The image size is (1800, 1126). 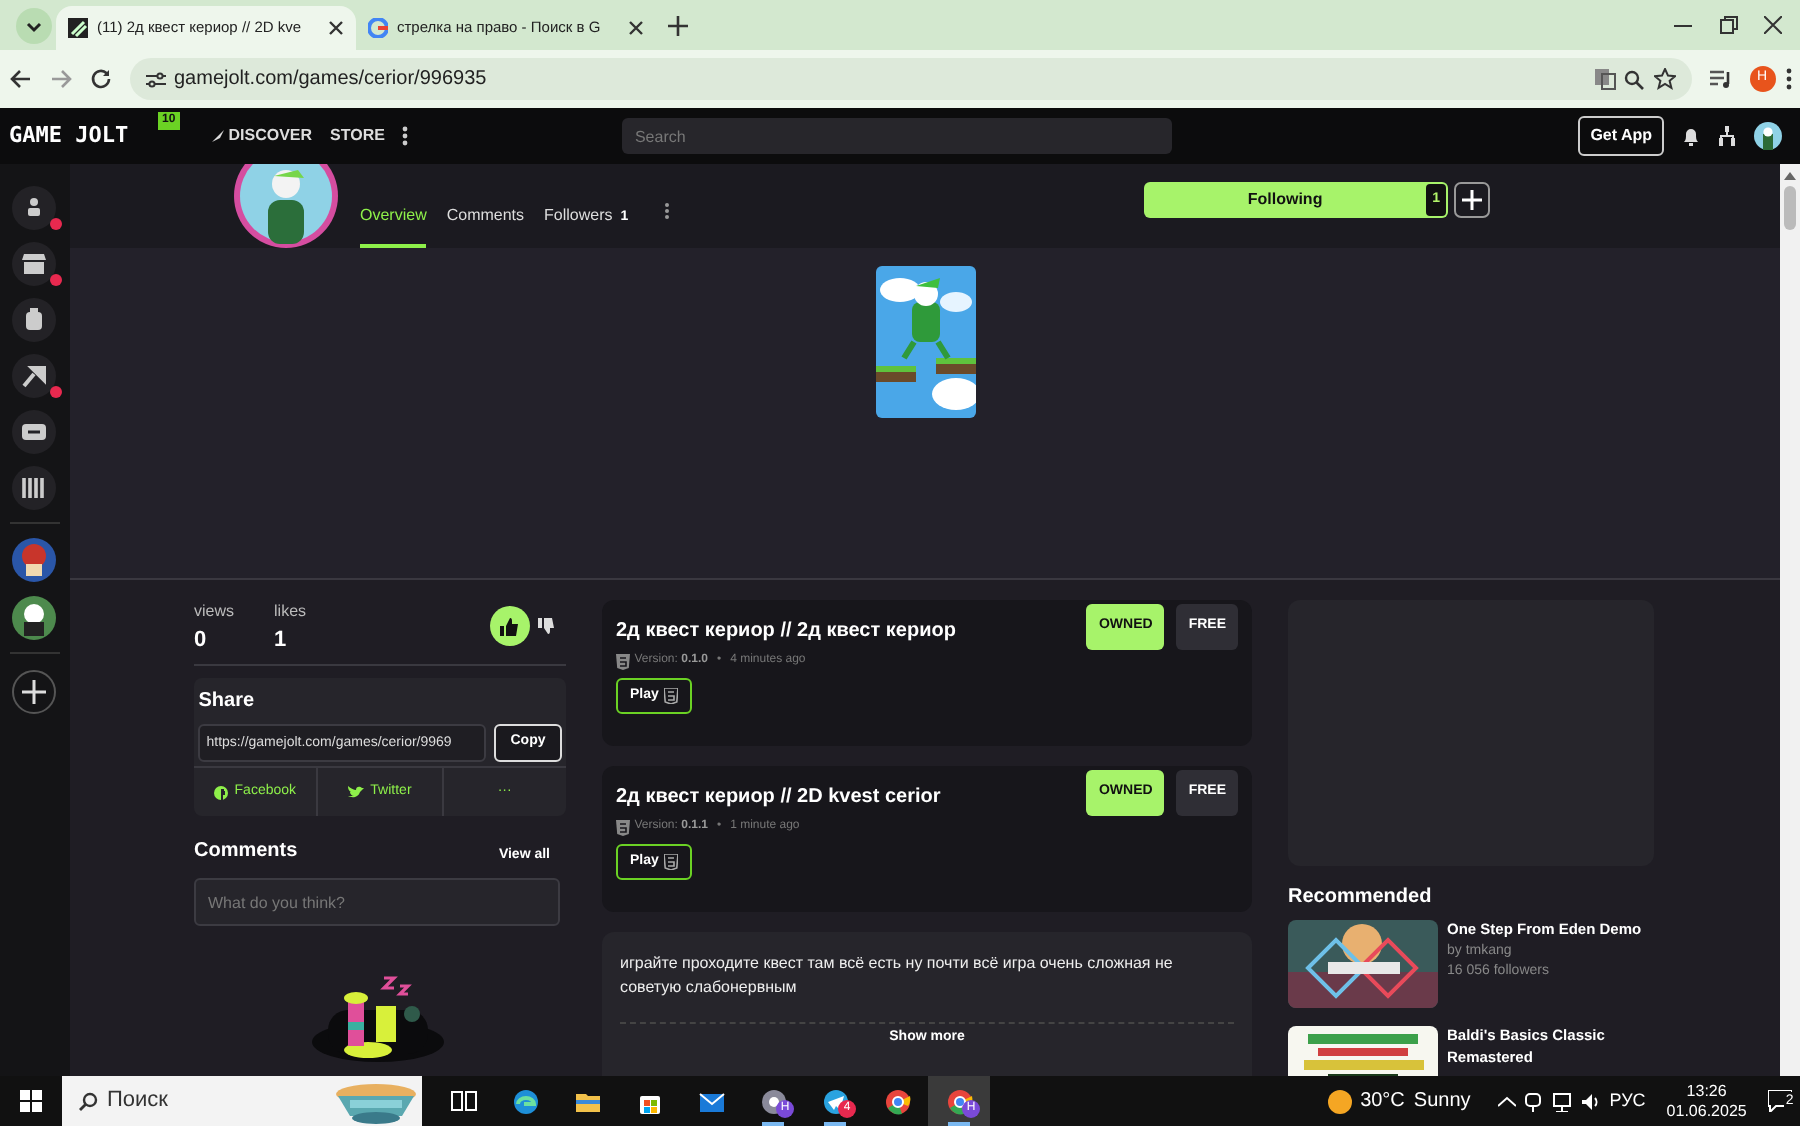 What do you see at coordinates (60, 79) in the screenshot?
I see `forward-icon` at bounding box center [60, 79].